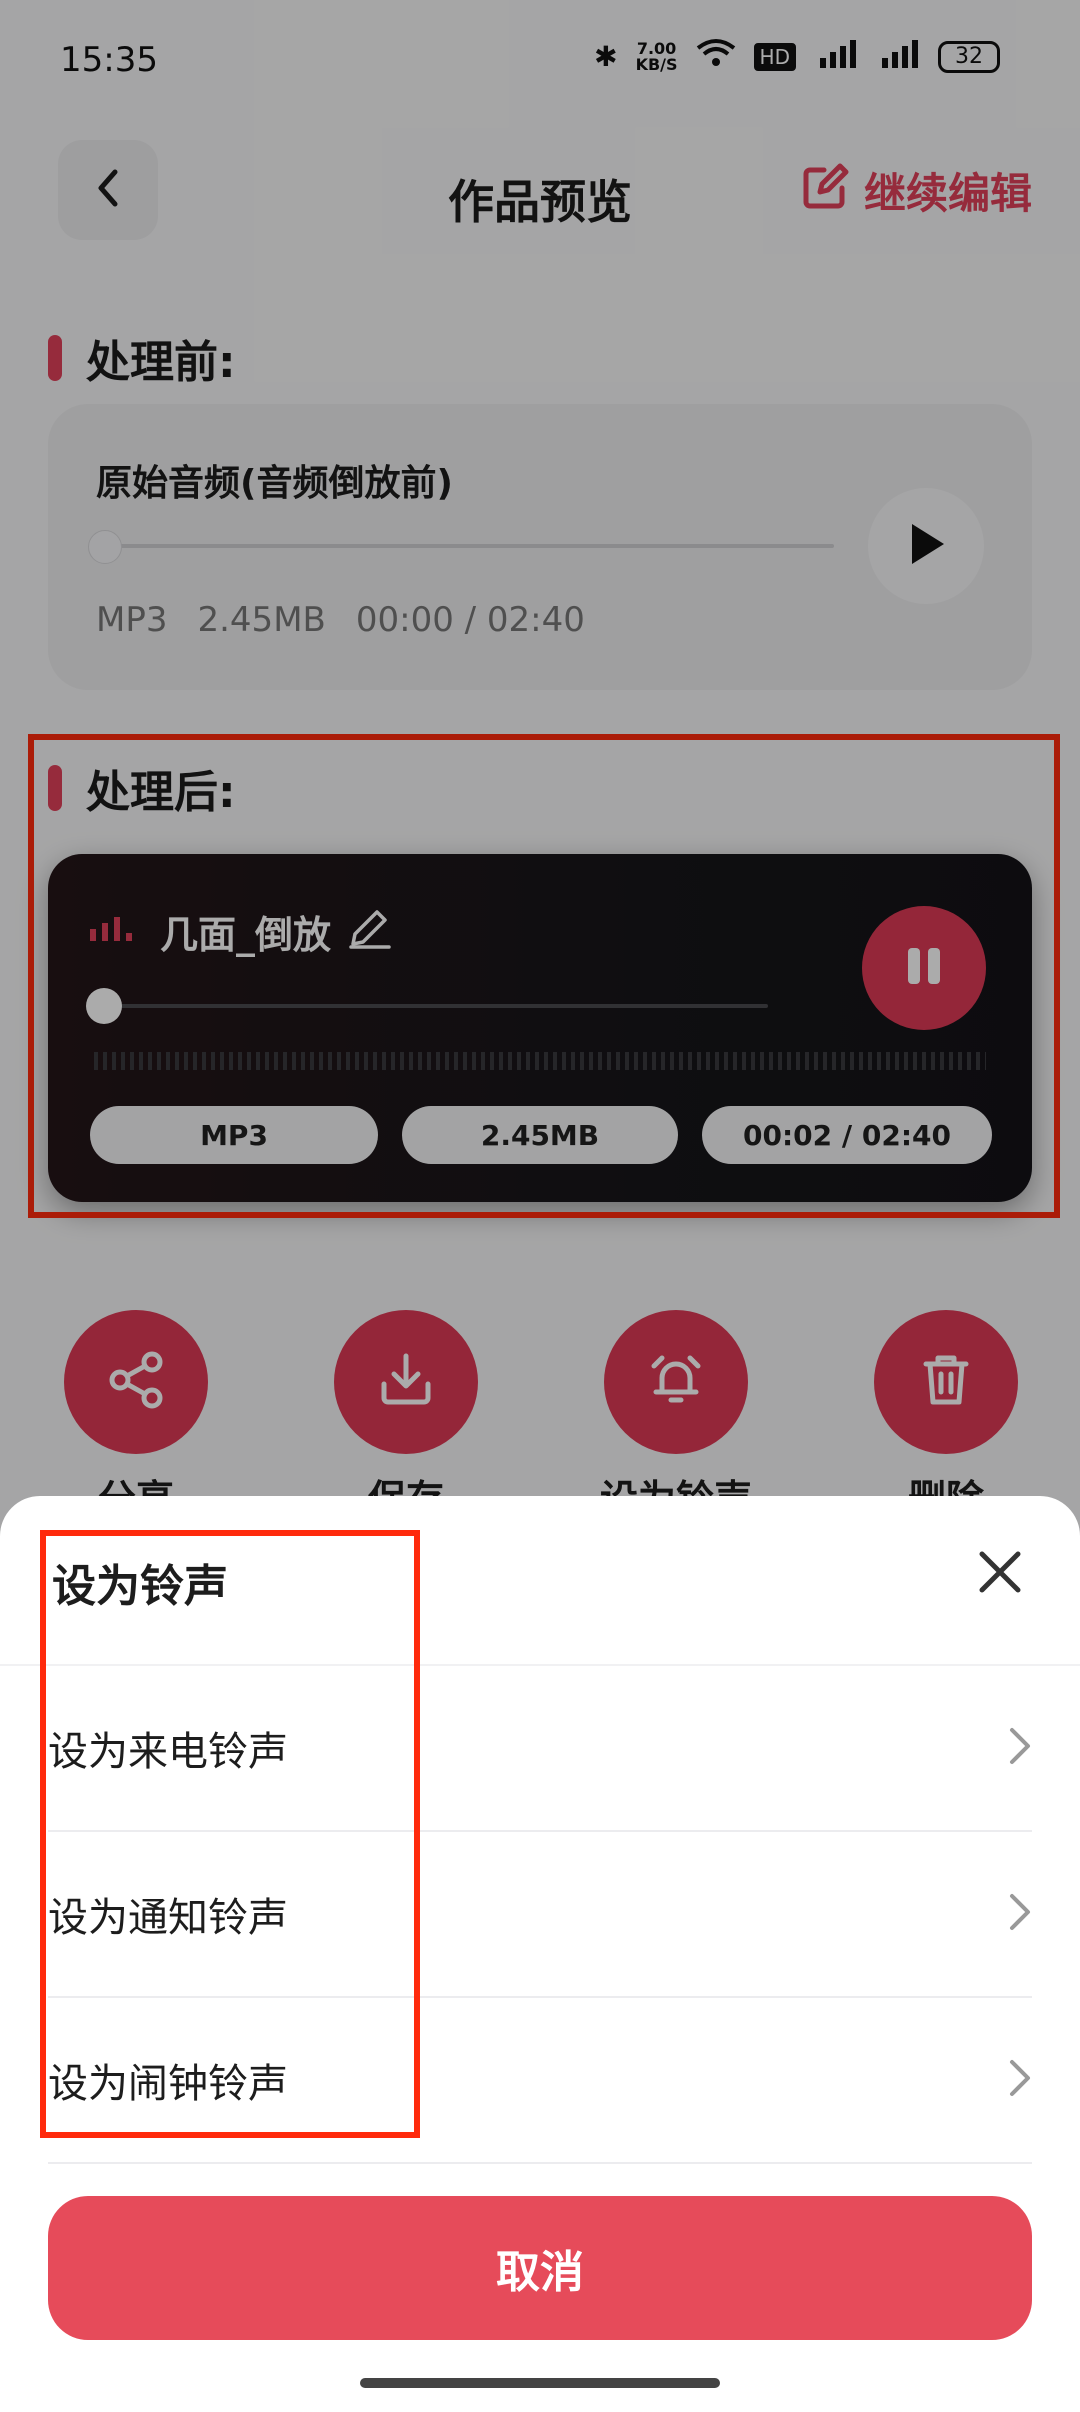  I want to click on cancel-button: 取消, so click(540, 2268).